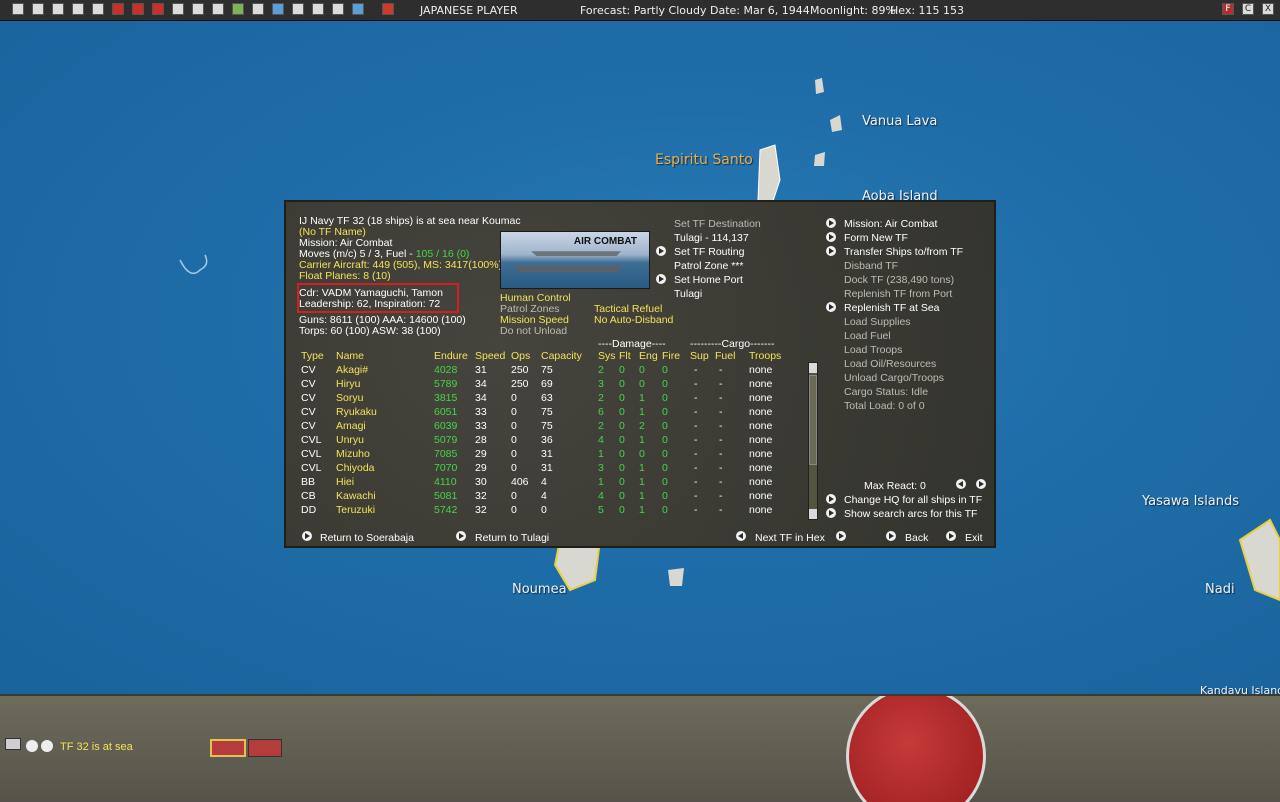  Describe the element at coordinates (877, 322) in the screenshot. I see `action-load-supplies: Load Supplies` at that location.